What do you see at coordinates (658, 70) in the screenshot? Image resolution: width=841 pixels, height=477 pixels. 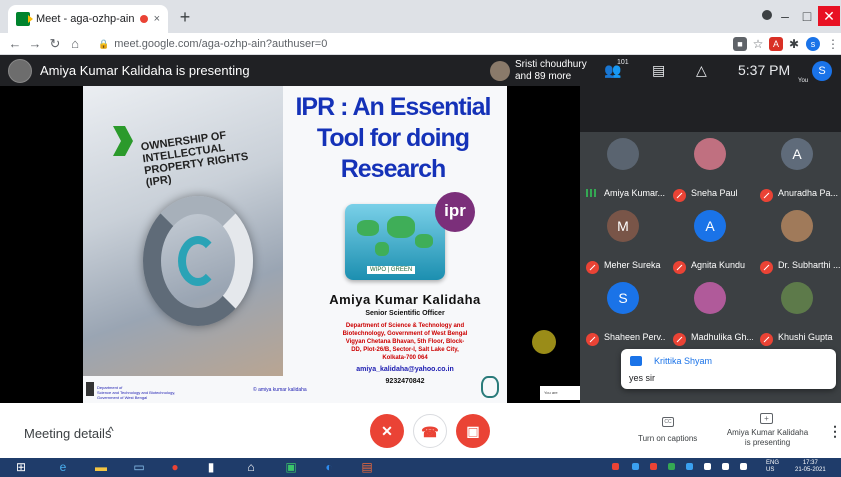 I see `chat-icon: ▤` at bounding box center [658, 70].